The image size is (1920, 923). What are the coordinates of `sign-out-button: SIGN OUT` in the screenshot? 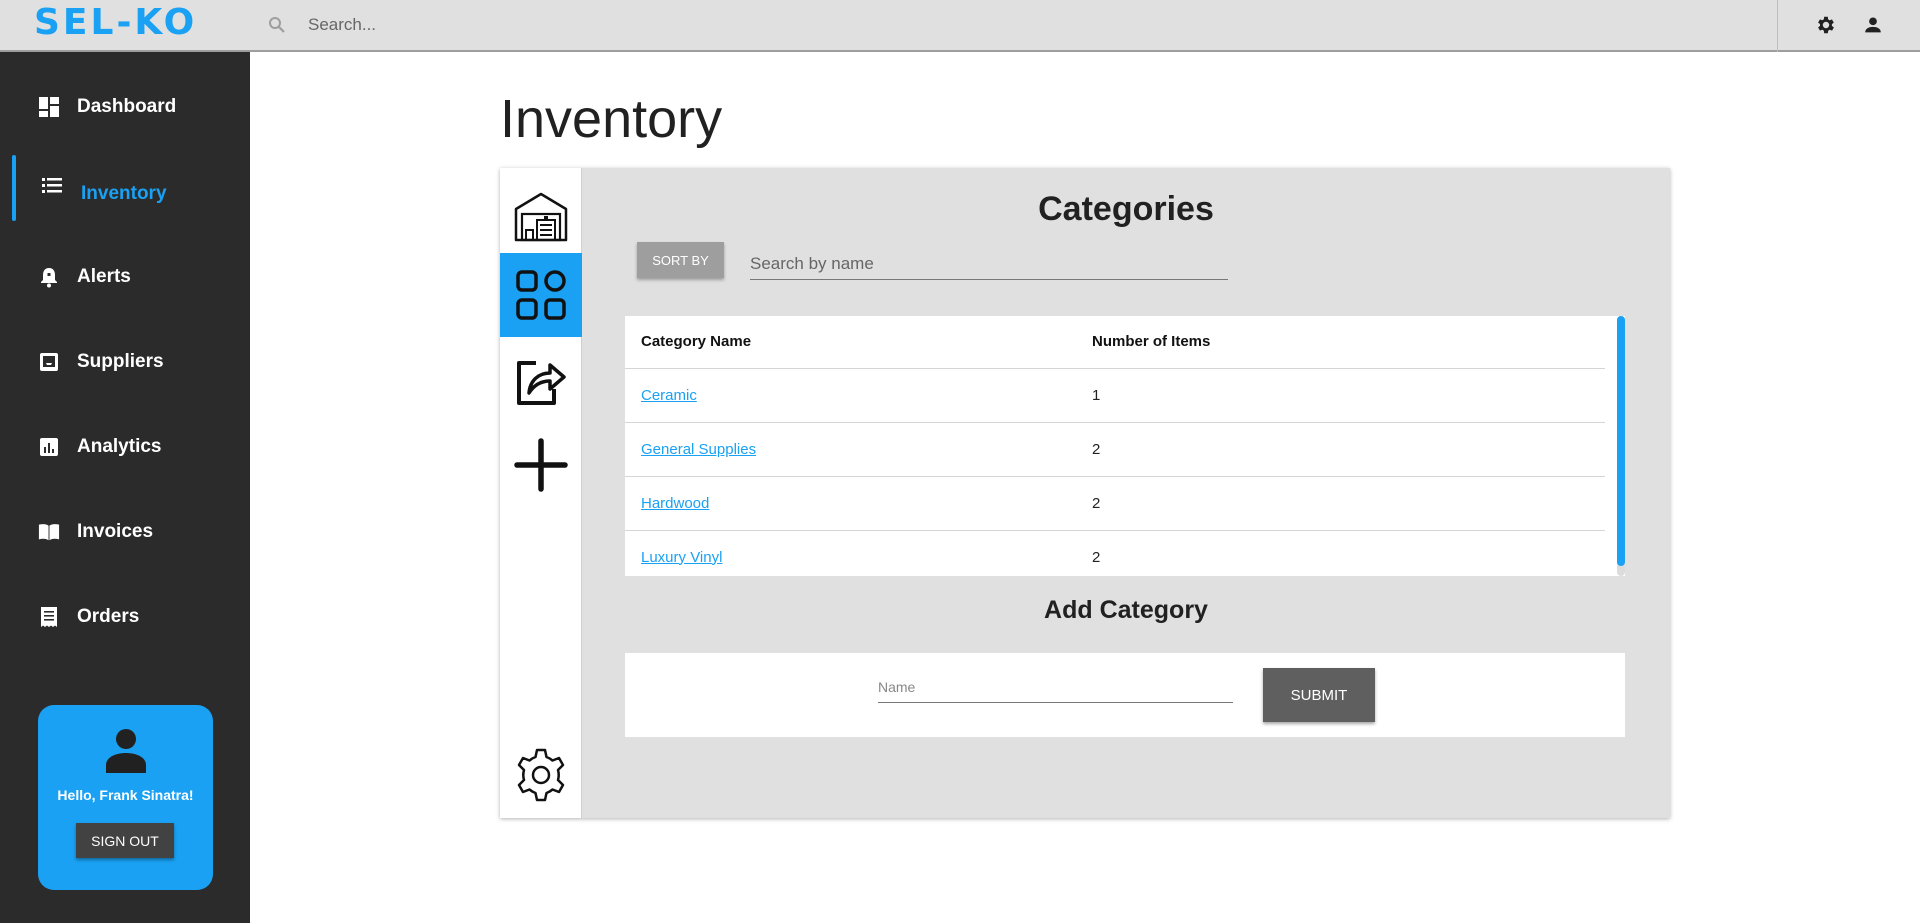 It's located at (125, 840).